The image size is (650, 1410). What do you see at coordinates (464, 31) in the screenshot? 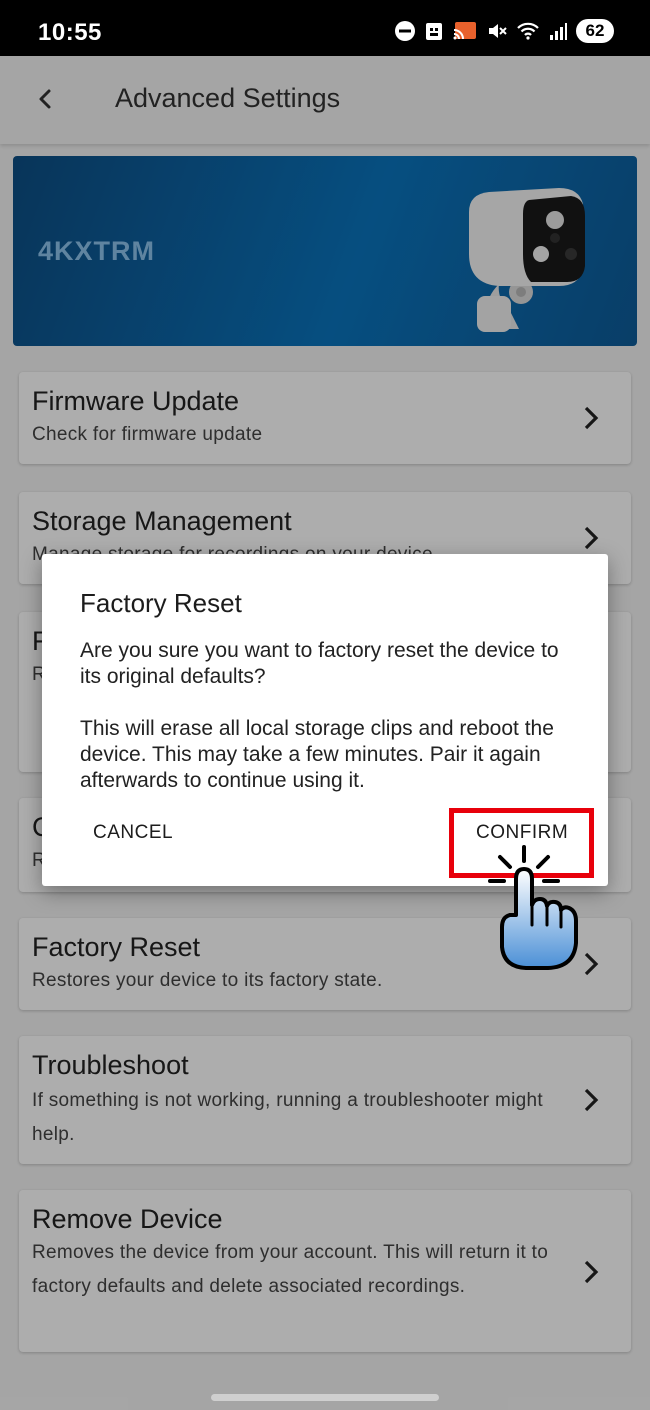
I see `cast-icon` at bounding box center [464, 31].